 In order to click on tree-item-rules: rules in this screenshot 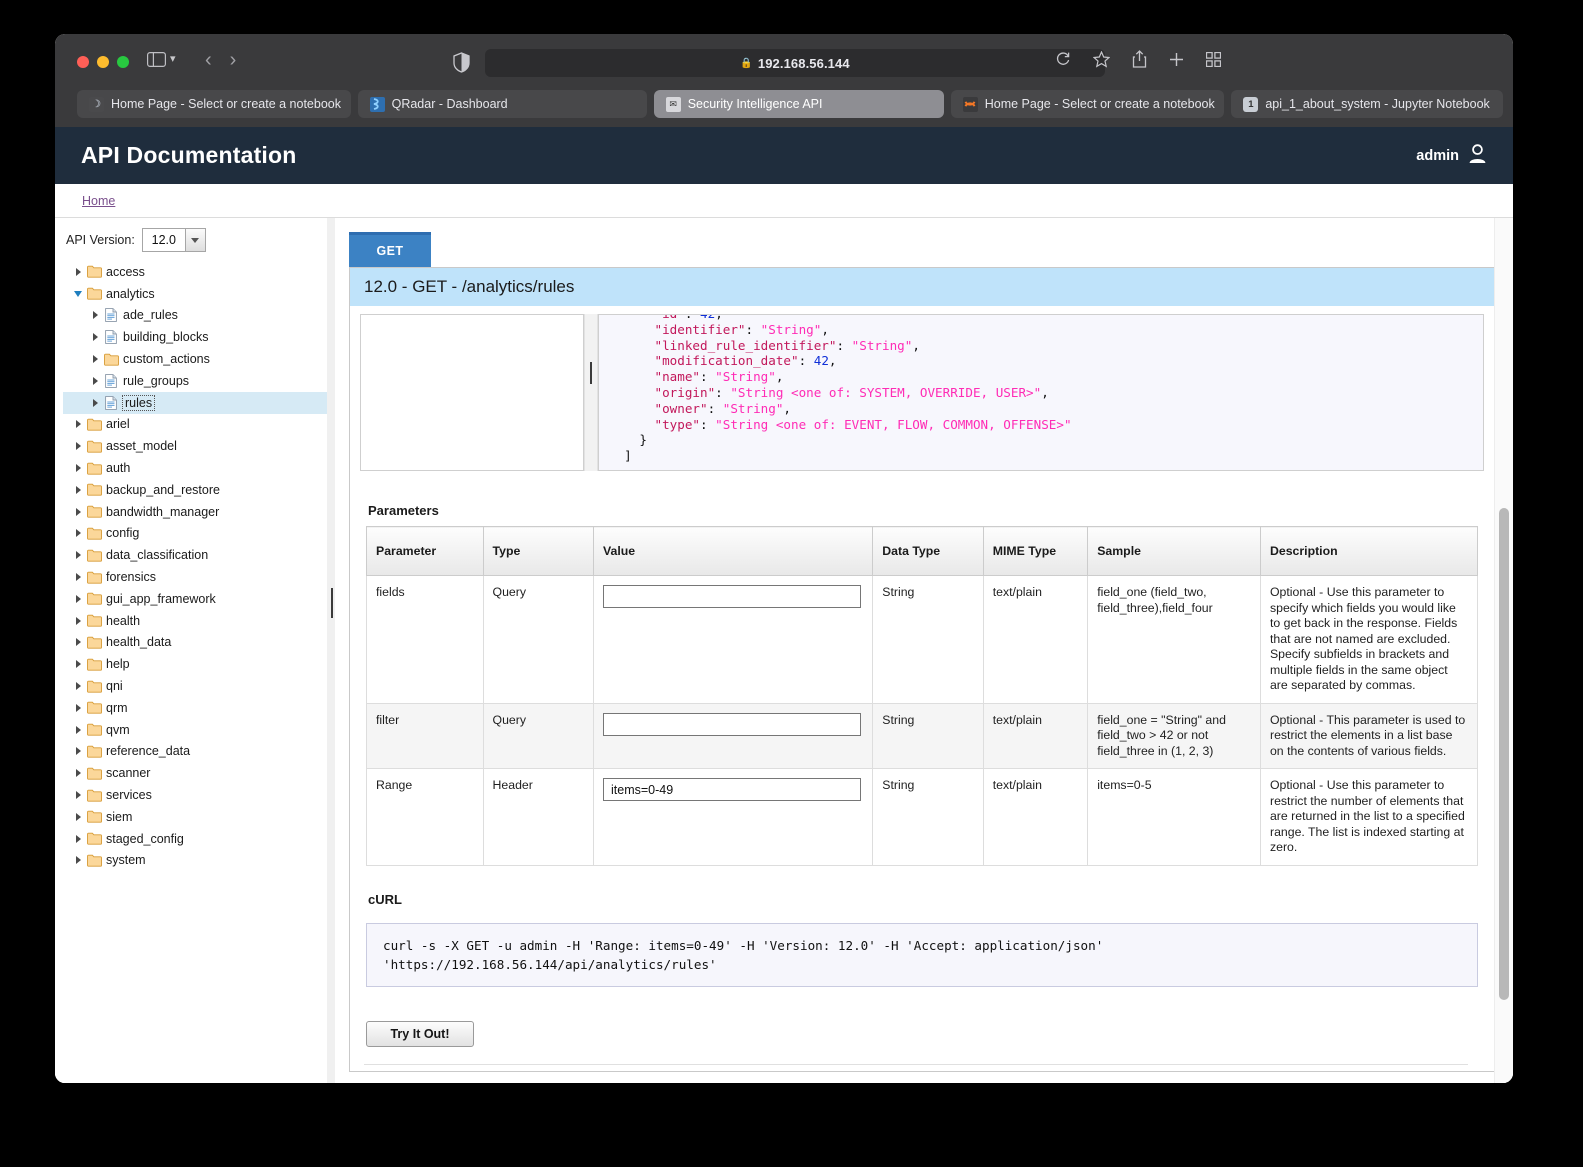, I will do `click(199, 402)`.